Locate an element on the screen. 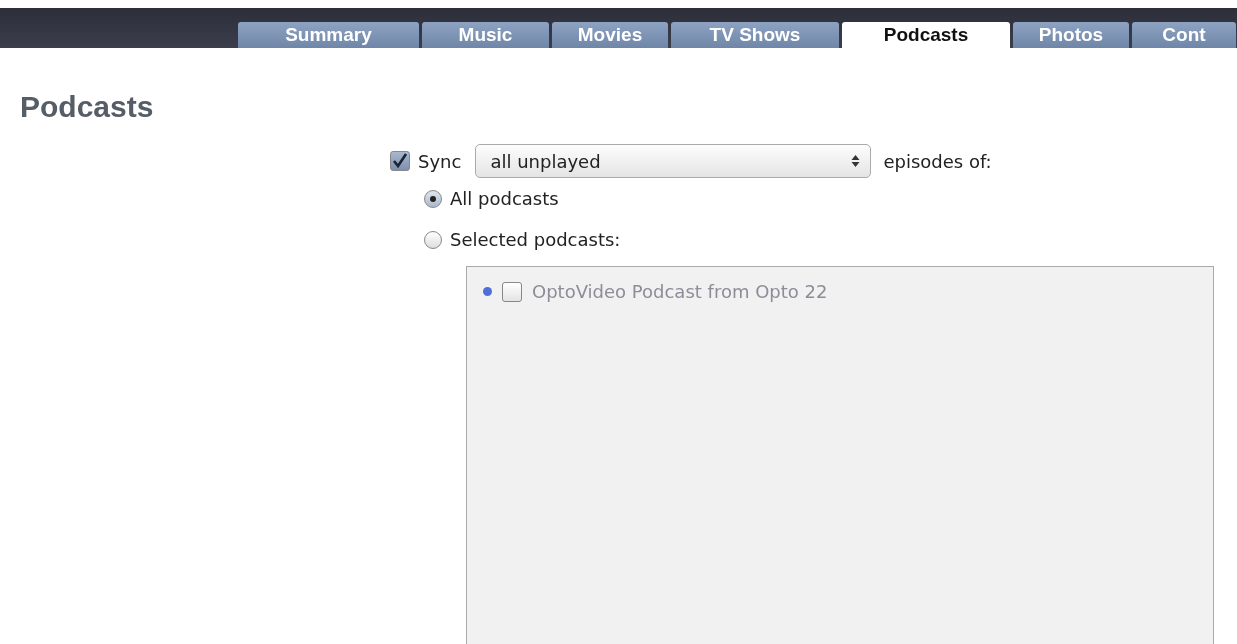 The height and width of the screenshot is (644, 1237). tab: Photos is located at coordinates (1071, 35).